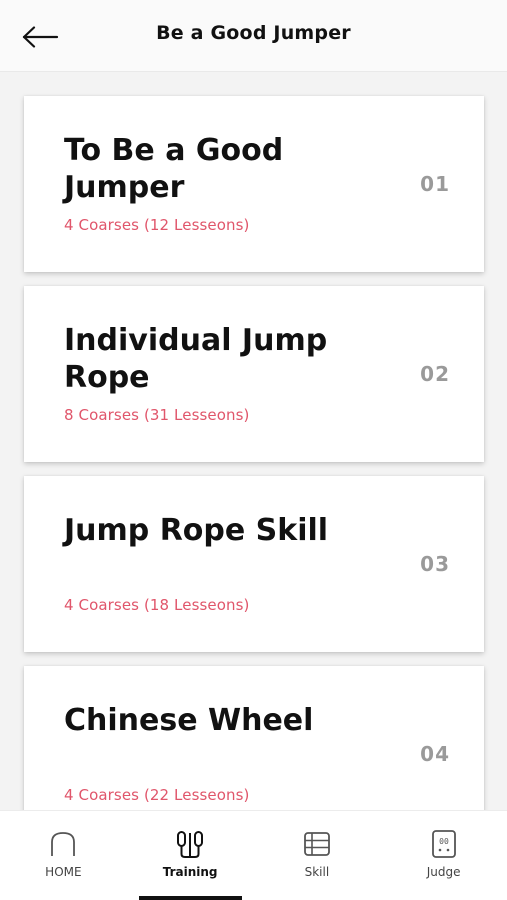 This screenshot has height=900, width=507. Describe the element at coordinates (435, 184) in the screenshot. I see `course-number: 01` at that location.